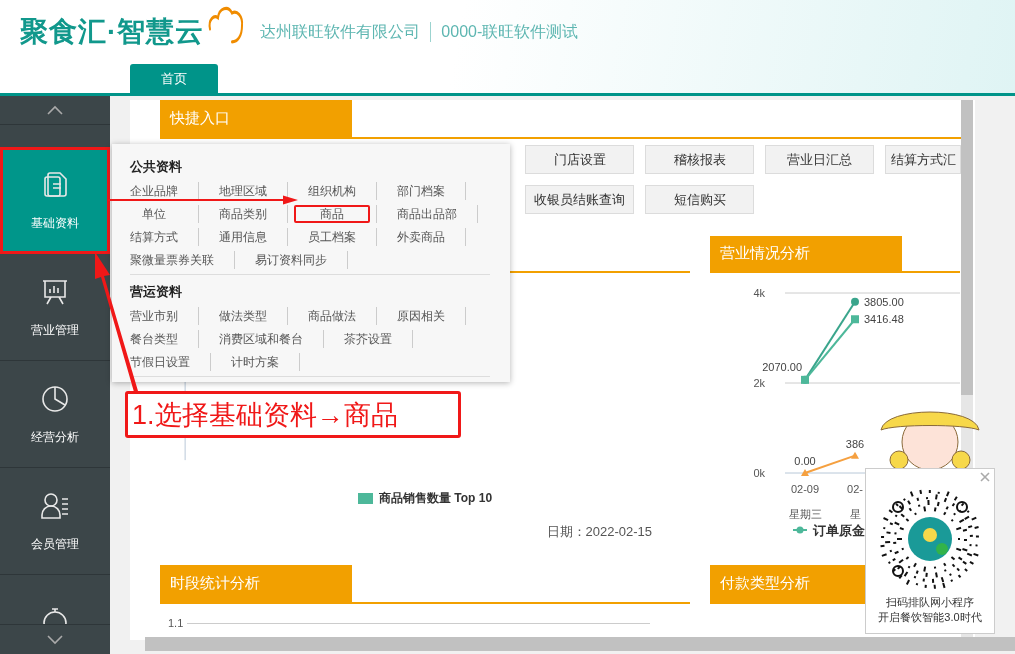  I want to click on menu-item: 餐台类型, so click(154, 338).